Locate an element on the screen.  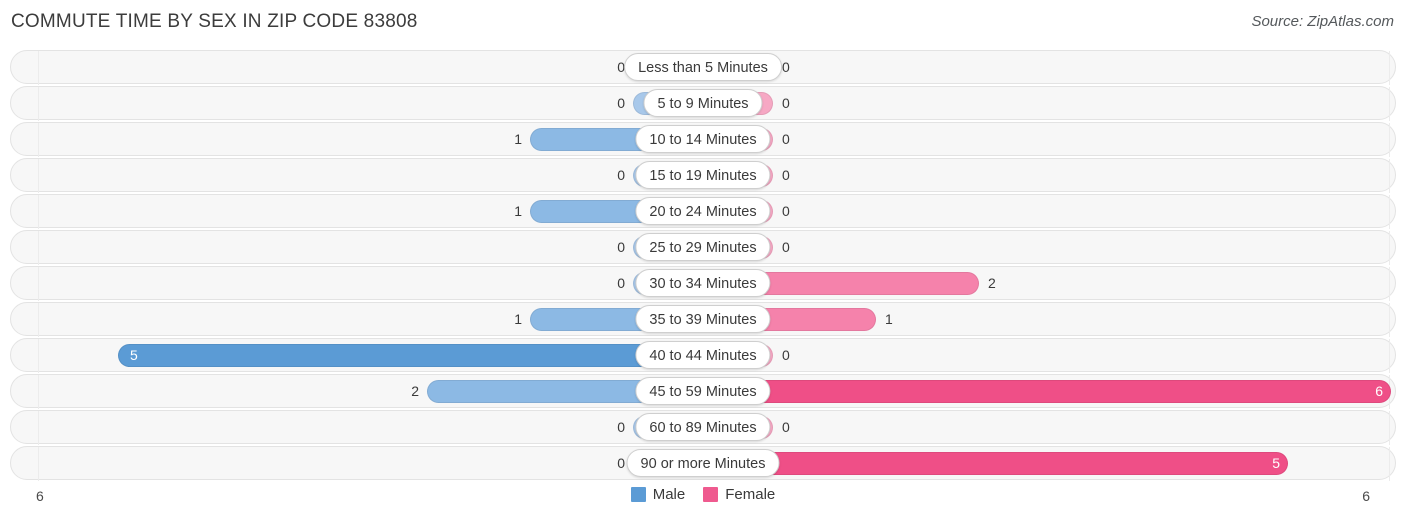
value-label-male: 5 is located at coordinates (134, 355).